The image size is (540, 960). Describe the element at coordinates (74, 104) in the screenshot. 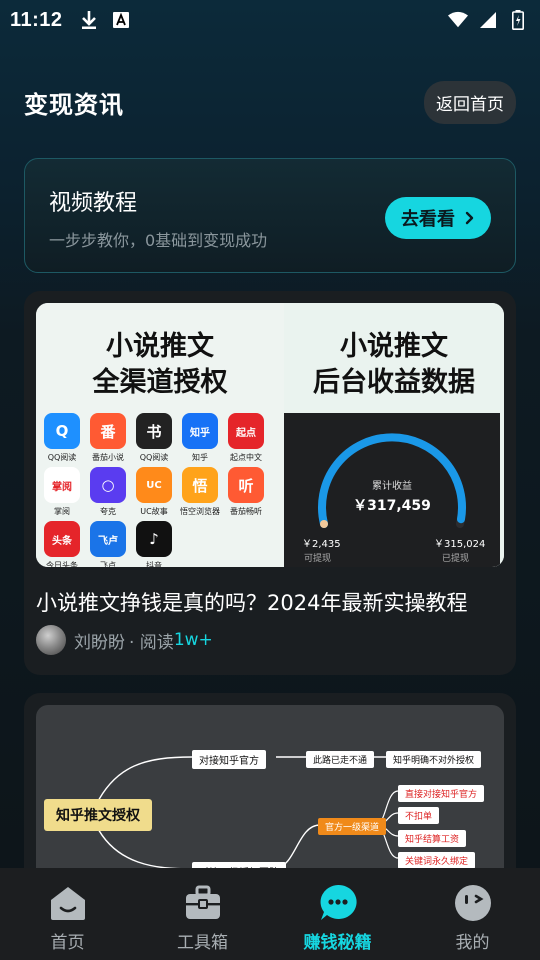

I see `page-title: 变现资讯` at that location.